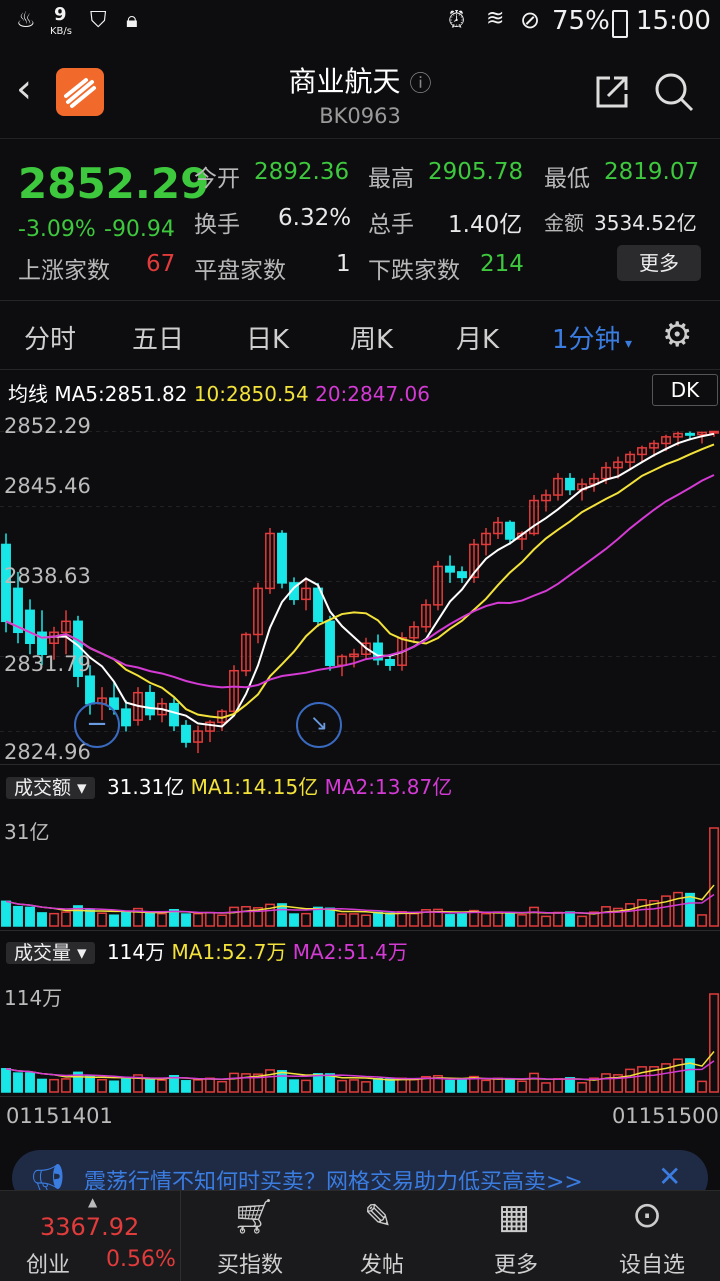 Image resolution: width=720 pixels, height=1281 pixels. What do you see at coordinates (647, 1215) in the screenshot?
I see `more-dots-icon: ⊙` at bounding box center [647, 1215].